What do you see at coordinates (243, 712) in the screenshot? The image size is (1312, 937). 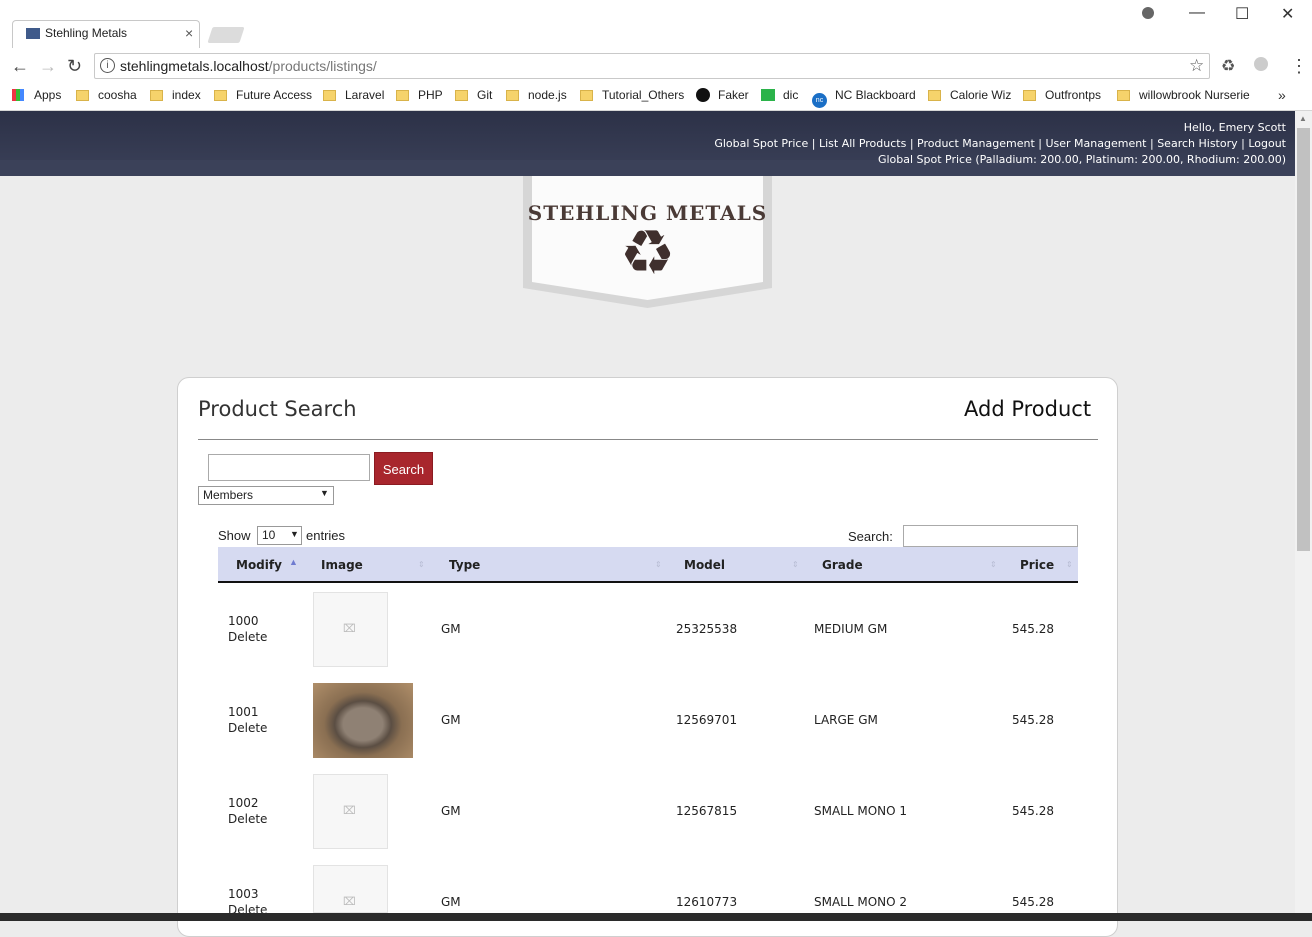 I see `row-id: 1001` at bounding box center [243, 712].